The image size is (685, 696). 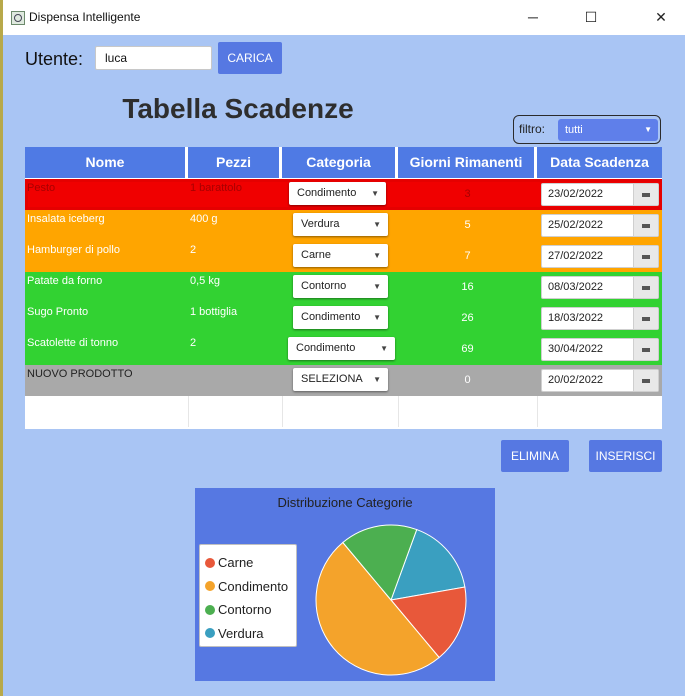 I want to click on category-dropdown: SELEZIONA ▼, so click(x=340, y=379).